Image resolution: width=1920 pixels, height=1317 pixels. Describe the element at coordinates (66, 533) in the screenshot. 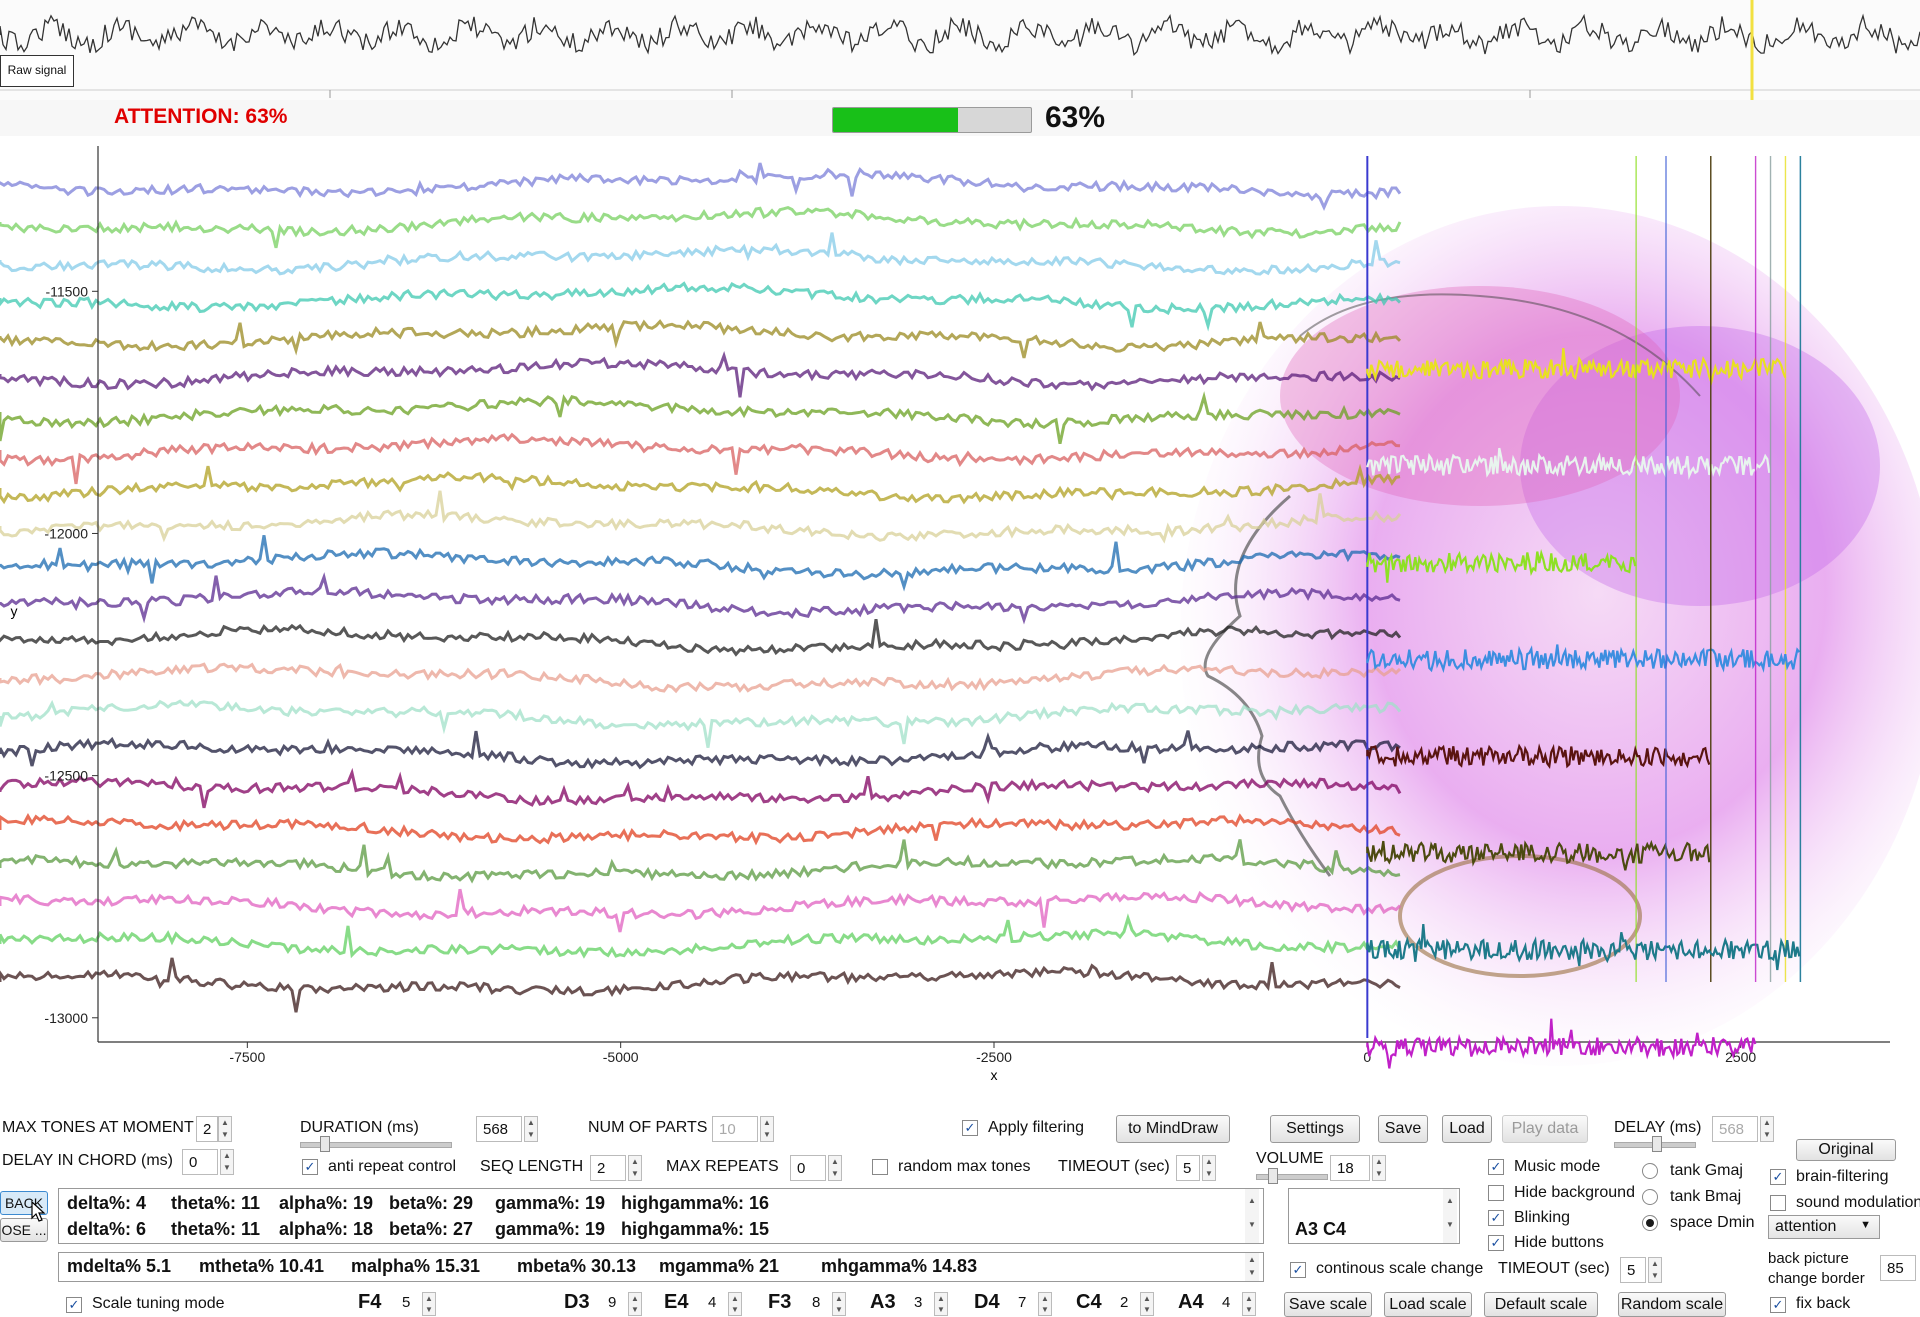

I see `y-tick-label: -12000` at that location.